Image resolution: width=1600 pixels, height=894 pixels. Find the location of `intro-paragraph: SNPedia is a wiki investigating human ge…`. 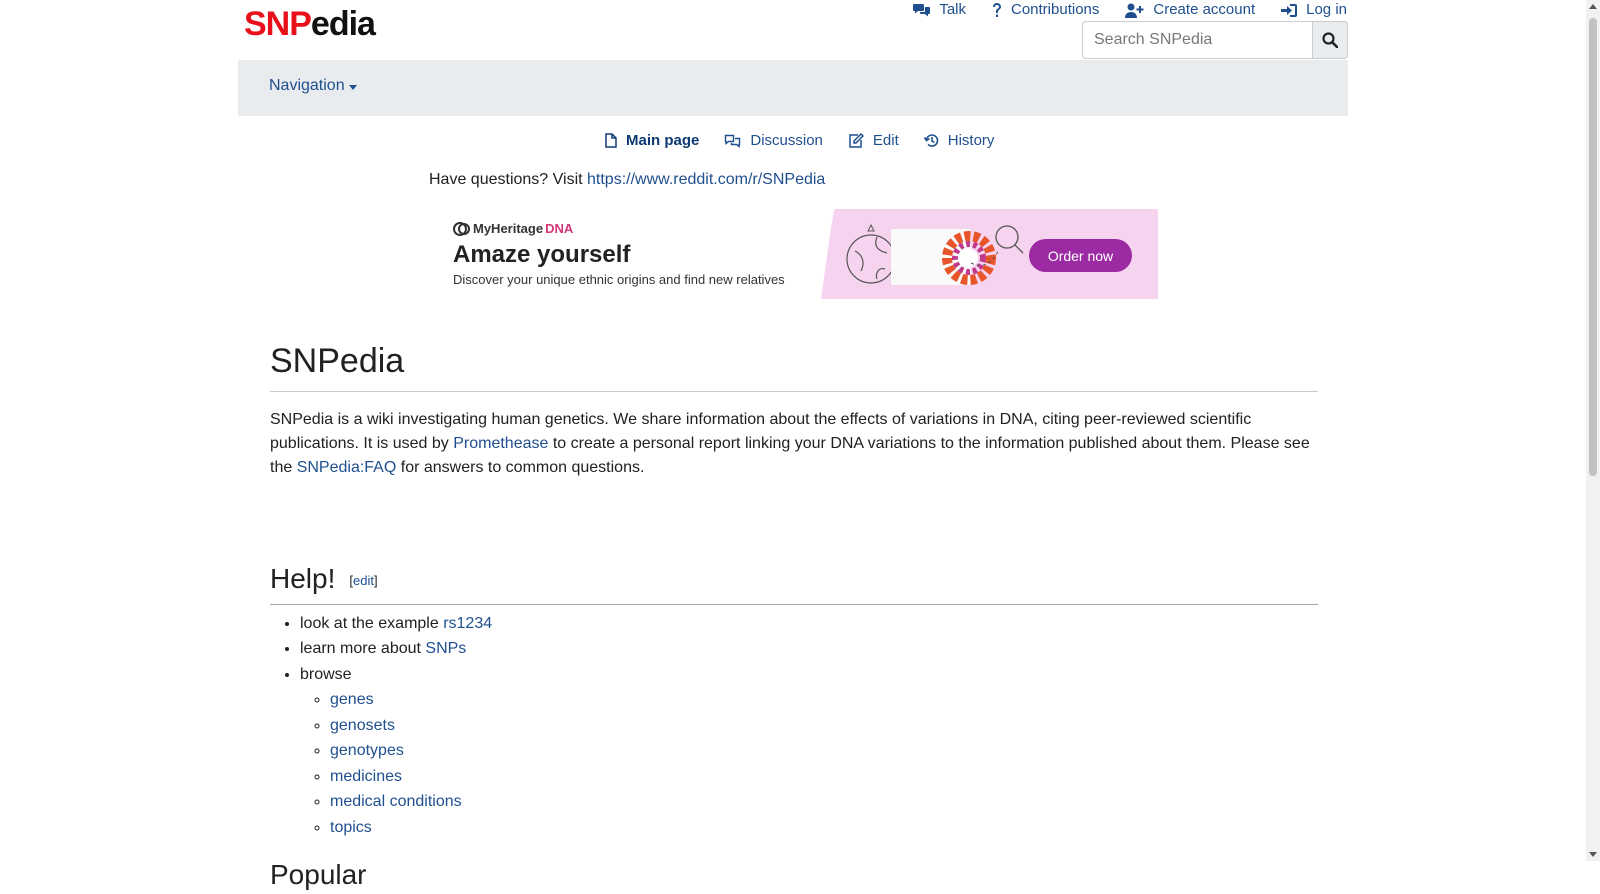

intro-paragraph: SNPedia is a wiki investigating human ge… is located at coordinates (794, 444).